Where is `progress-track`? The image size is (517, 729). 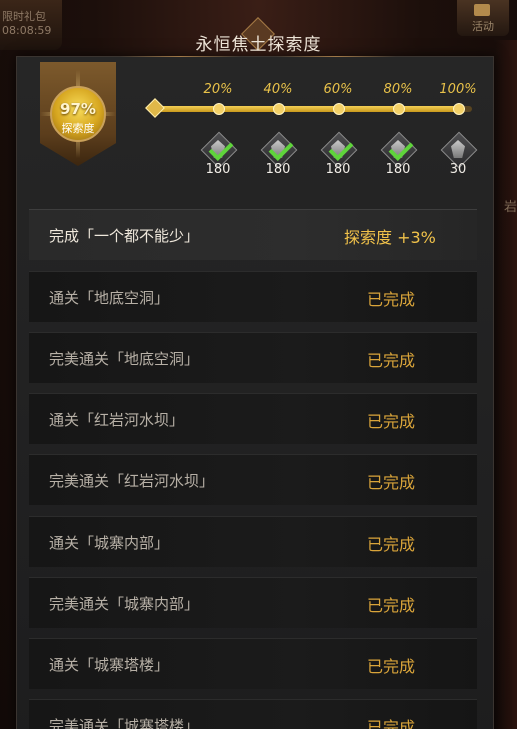
progress-track is located at coordinates (312, 109).